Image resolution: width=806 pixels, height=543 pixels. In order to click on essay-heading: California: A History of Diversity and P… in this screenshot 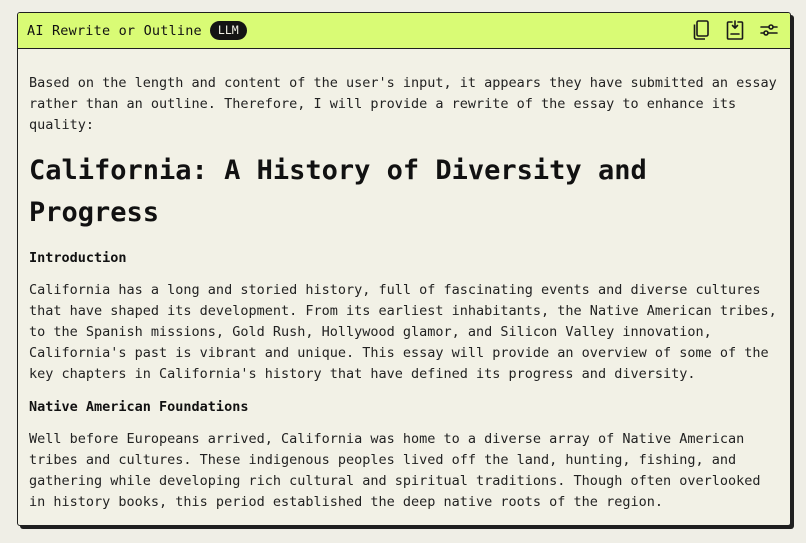, I will do `click(338, 191)`.